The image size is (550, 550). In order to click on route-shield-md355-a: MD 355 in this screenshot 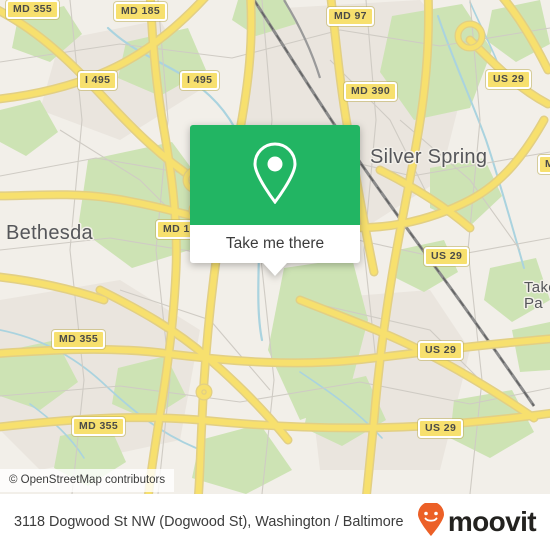, I will do `click(33, 9)`.